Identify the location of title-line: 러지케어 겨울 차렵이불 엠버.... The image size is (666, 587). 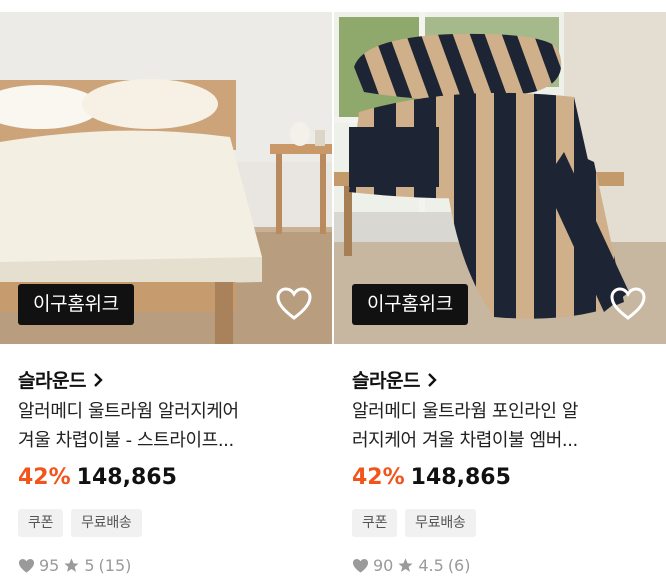
(465, 440).